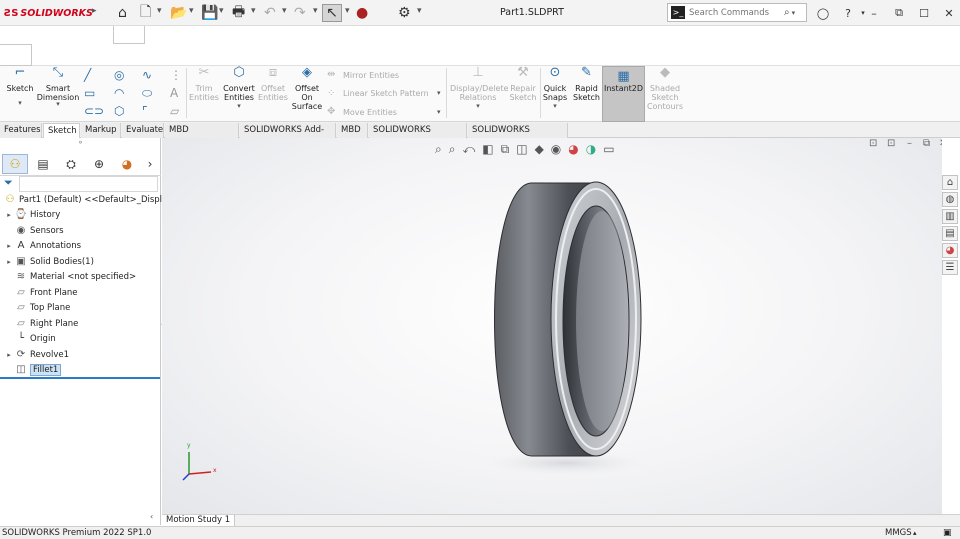 The width and height of the screenshot is (960, 539). I want to click on tab-solidworks-add-ins: SOLIDWORKS Add-Ins, so click(288, 136).